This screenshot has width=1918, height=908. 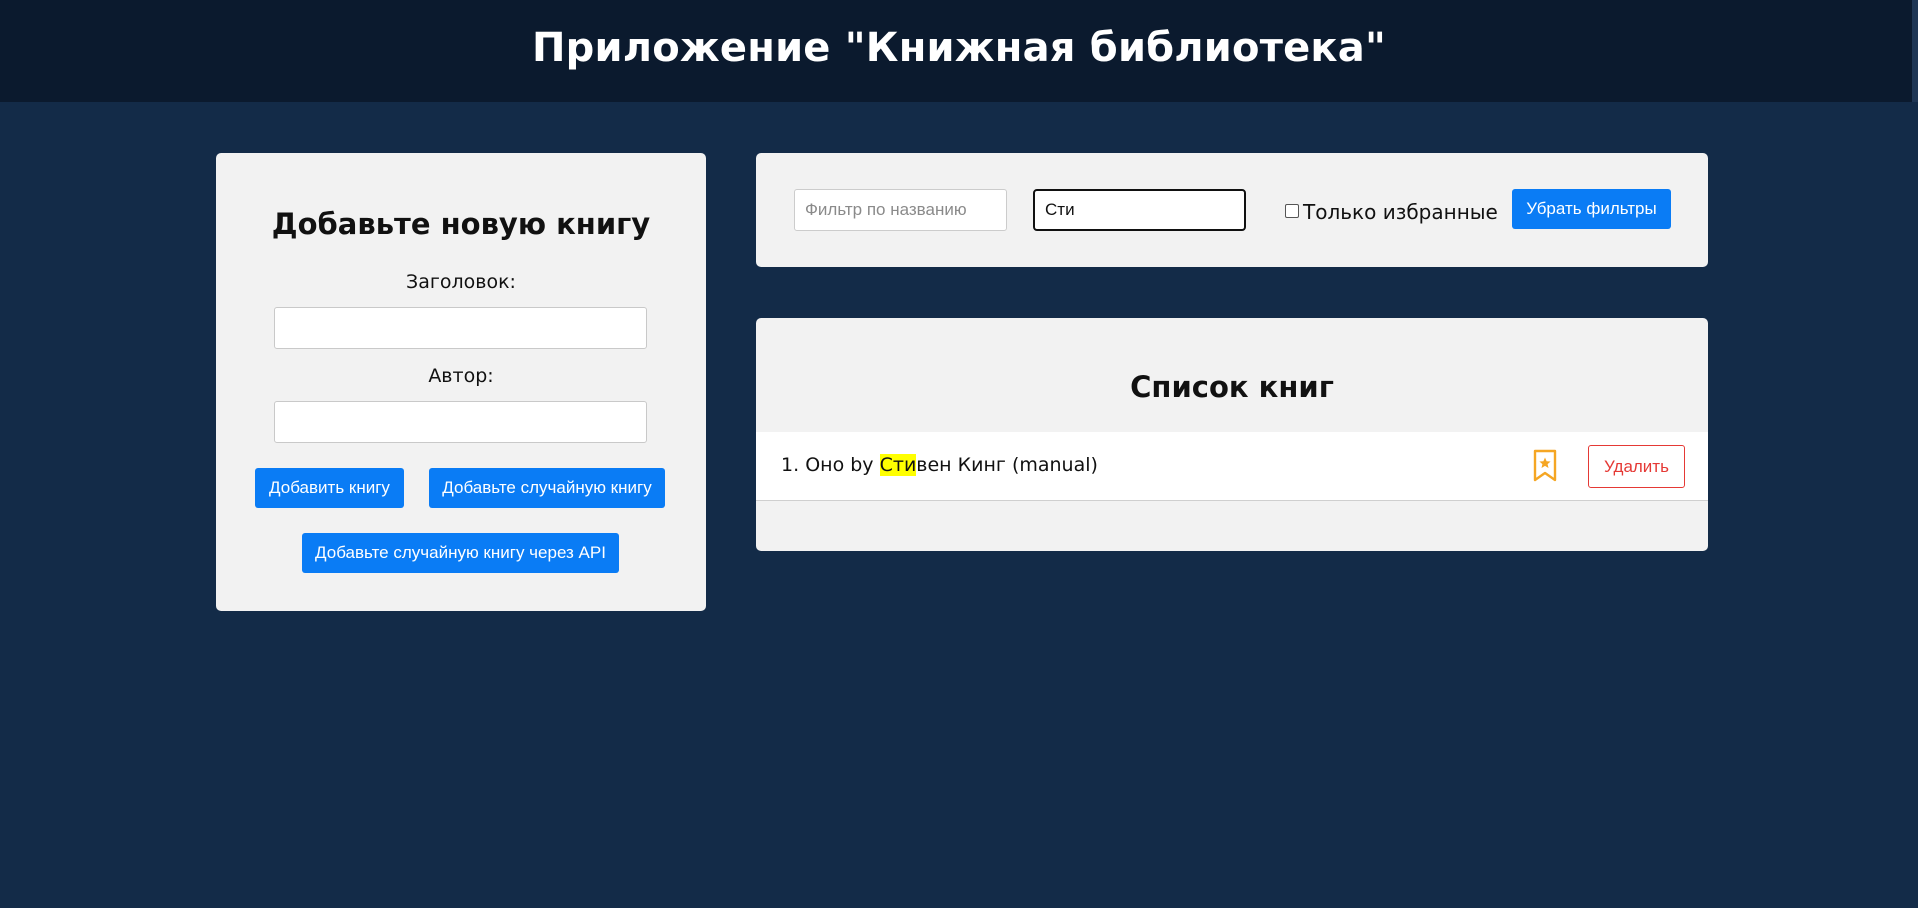 I want to click on book-index: 1., so click(x=790, y=465).